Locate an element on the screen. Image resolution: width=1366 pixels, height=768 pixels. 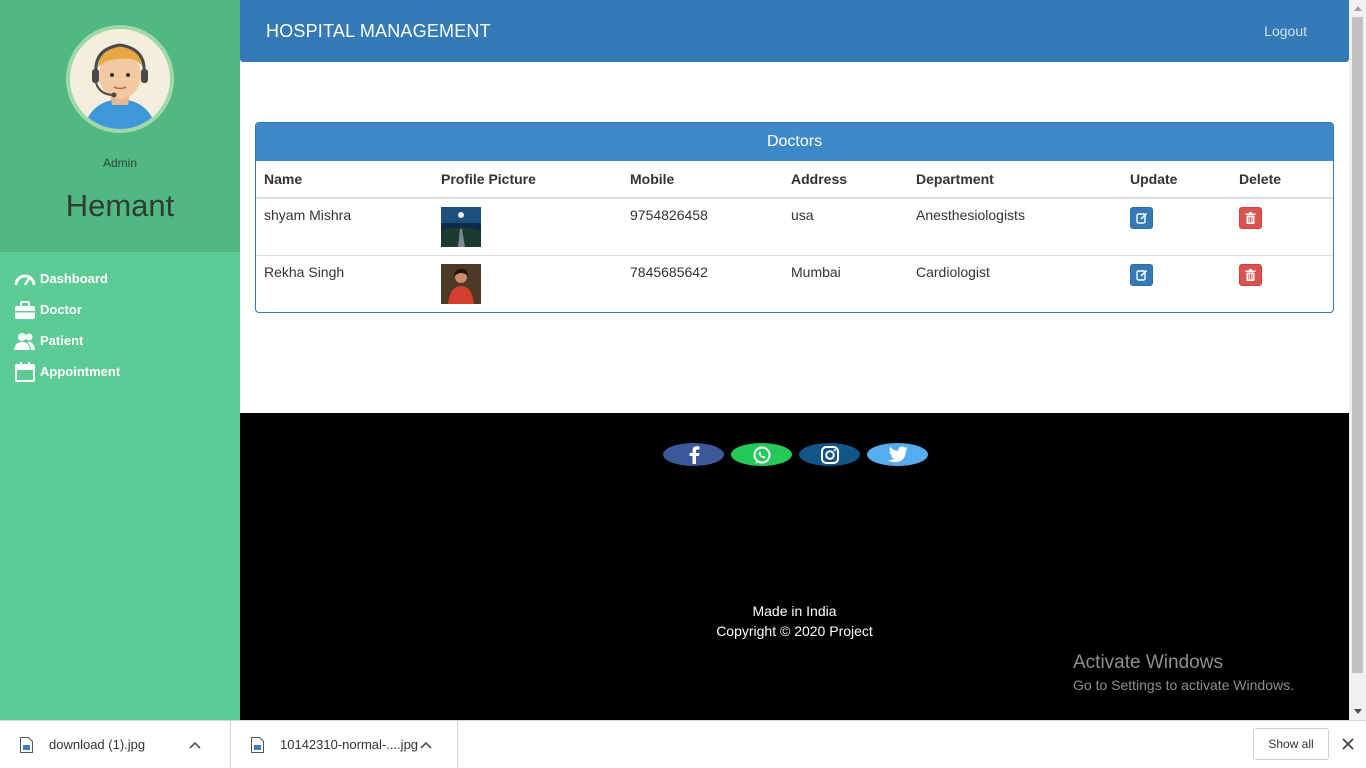
whatsapp-icon is located at coordinates (761, 454).